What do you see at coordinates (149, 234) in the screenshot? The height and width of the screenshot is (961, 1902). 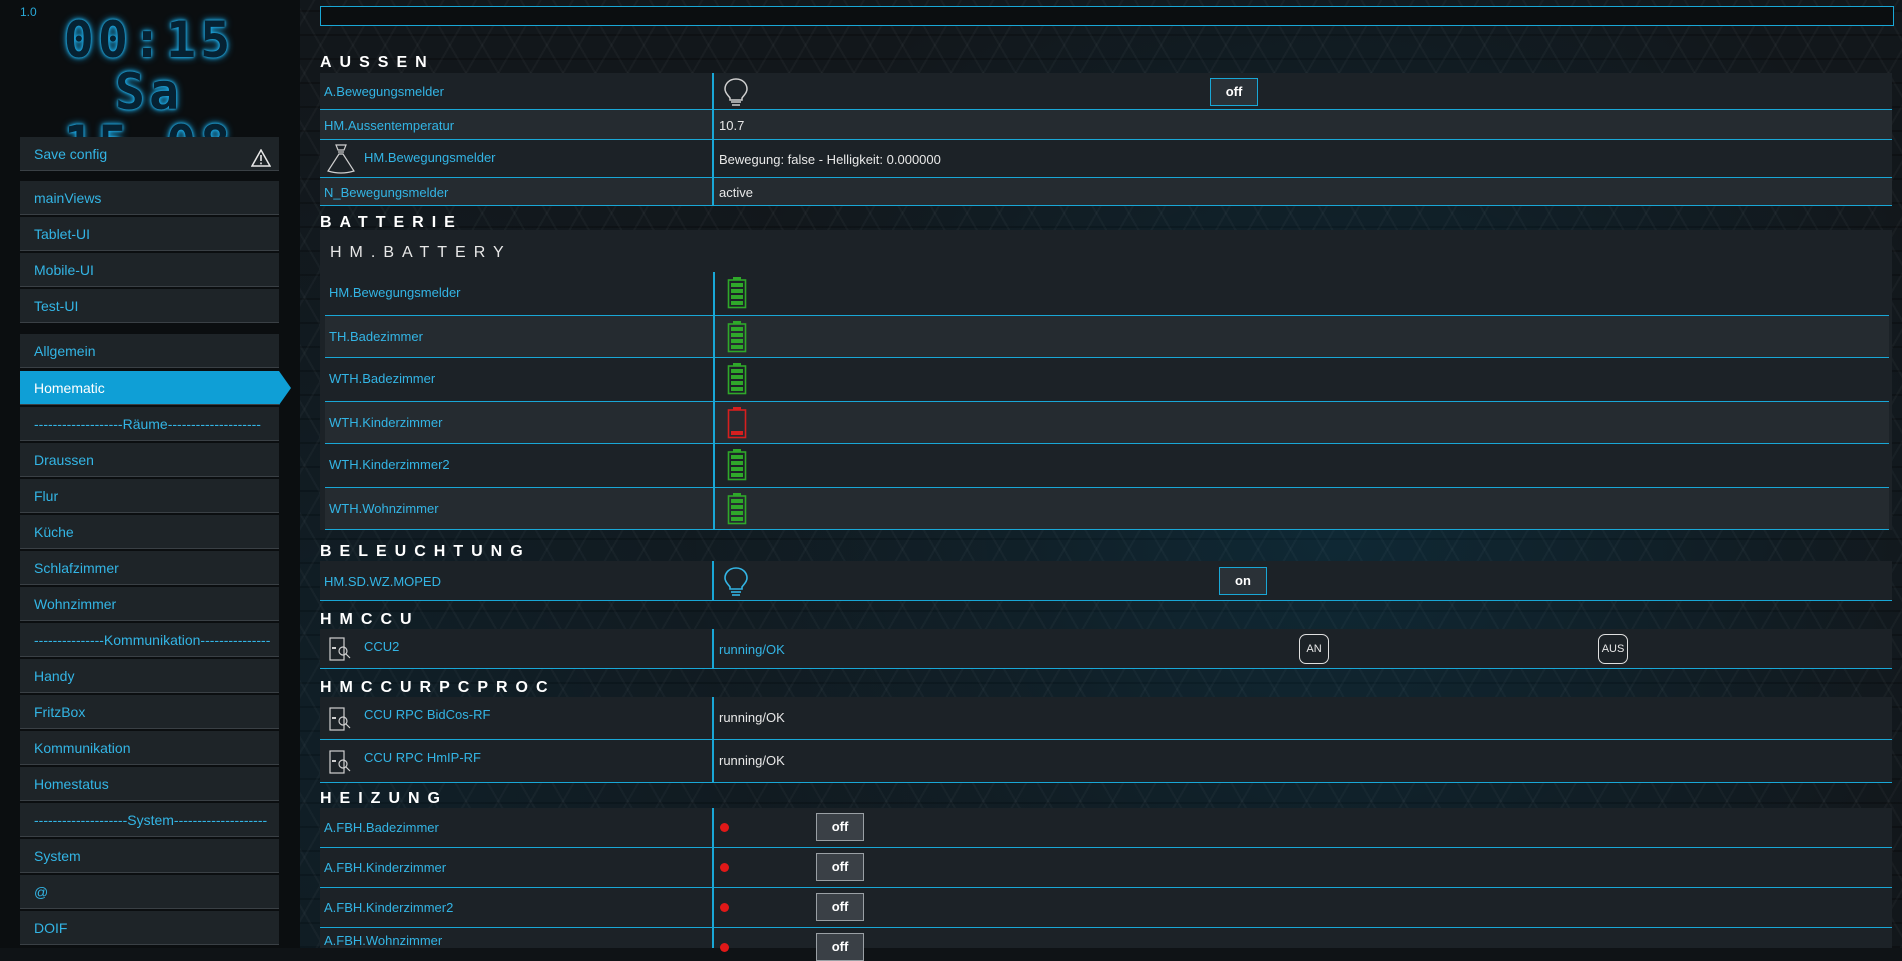 I see `sidebar-item-tablet-ui: Tablet-UI` at bounding box center [149, 234].